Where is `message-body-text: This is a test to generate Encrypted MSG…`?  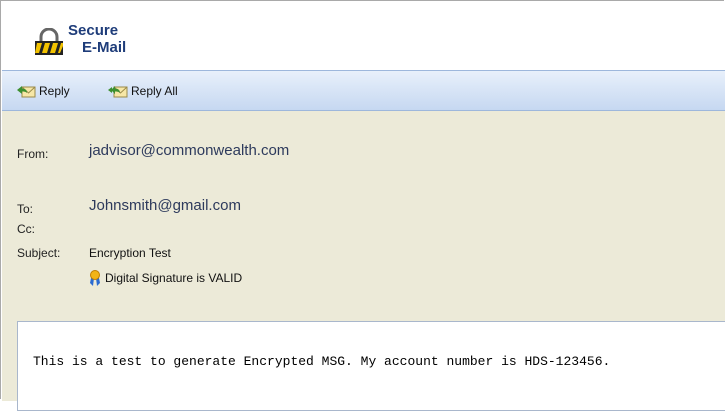
message-body-text: This is a test to generate Encrypted MSG… is located at coordinates (322, 361).